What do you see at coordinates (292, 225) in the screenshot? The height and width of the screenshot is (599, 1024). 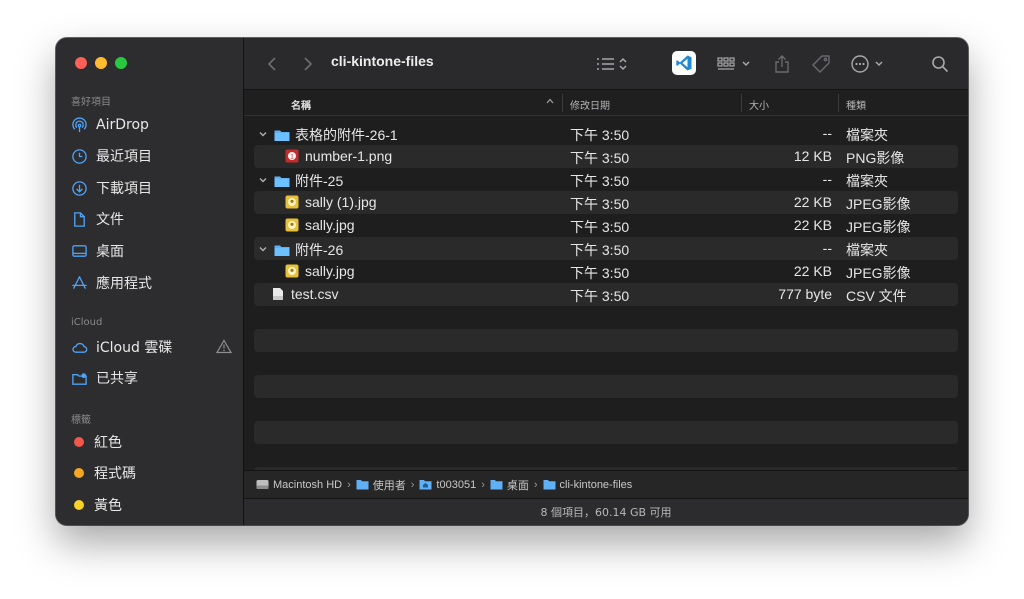 I see `jpg-file-icon` at bounding box center [292, 225].